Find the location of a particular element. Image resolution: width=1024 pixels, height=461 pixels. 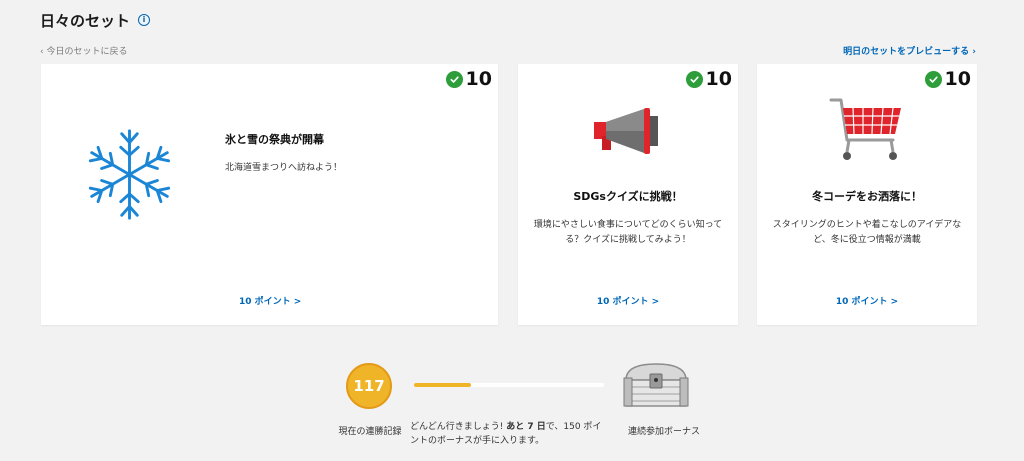

page-title: 日々のセット is located at coordinates (85, 21).